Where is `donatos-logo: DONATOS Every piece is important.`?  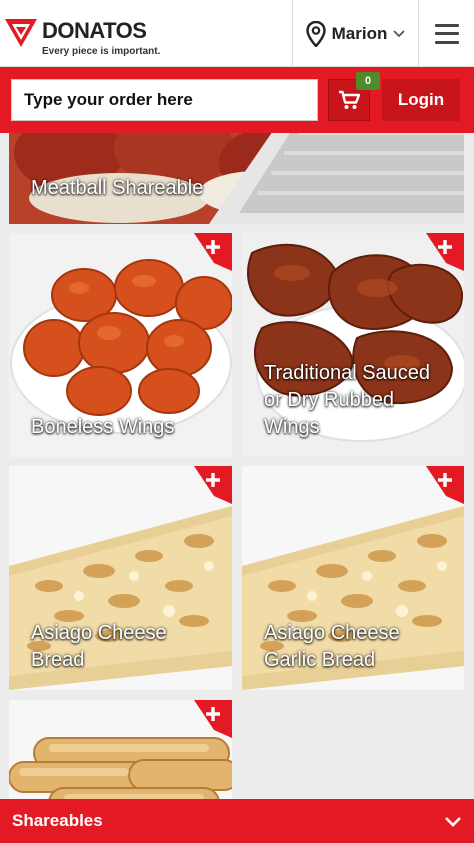 donatos-logo: DONATOS Every piece is important. is located at coordinates (84, 36).